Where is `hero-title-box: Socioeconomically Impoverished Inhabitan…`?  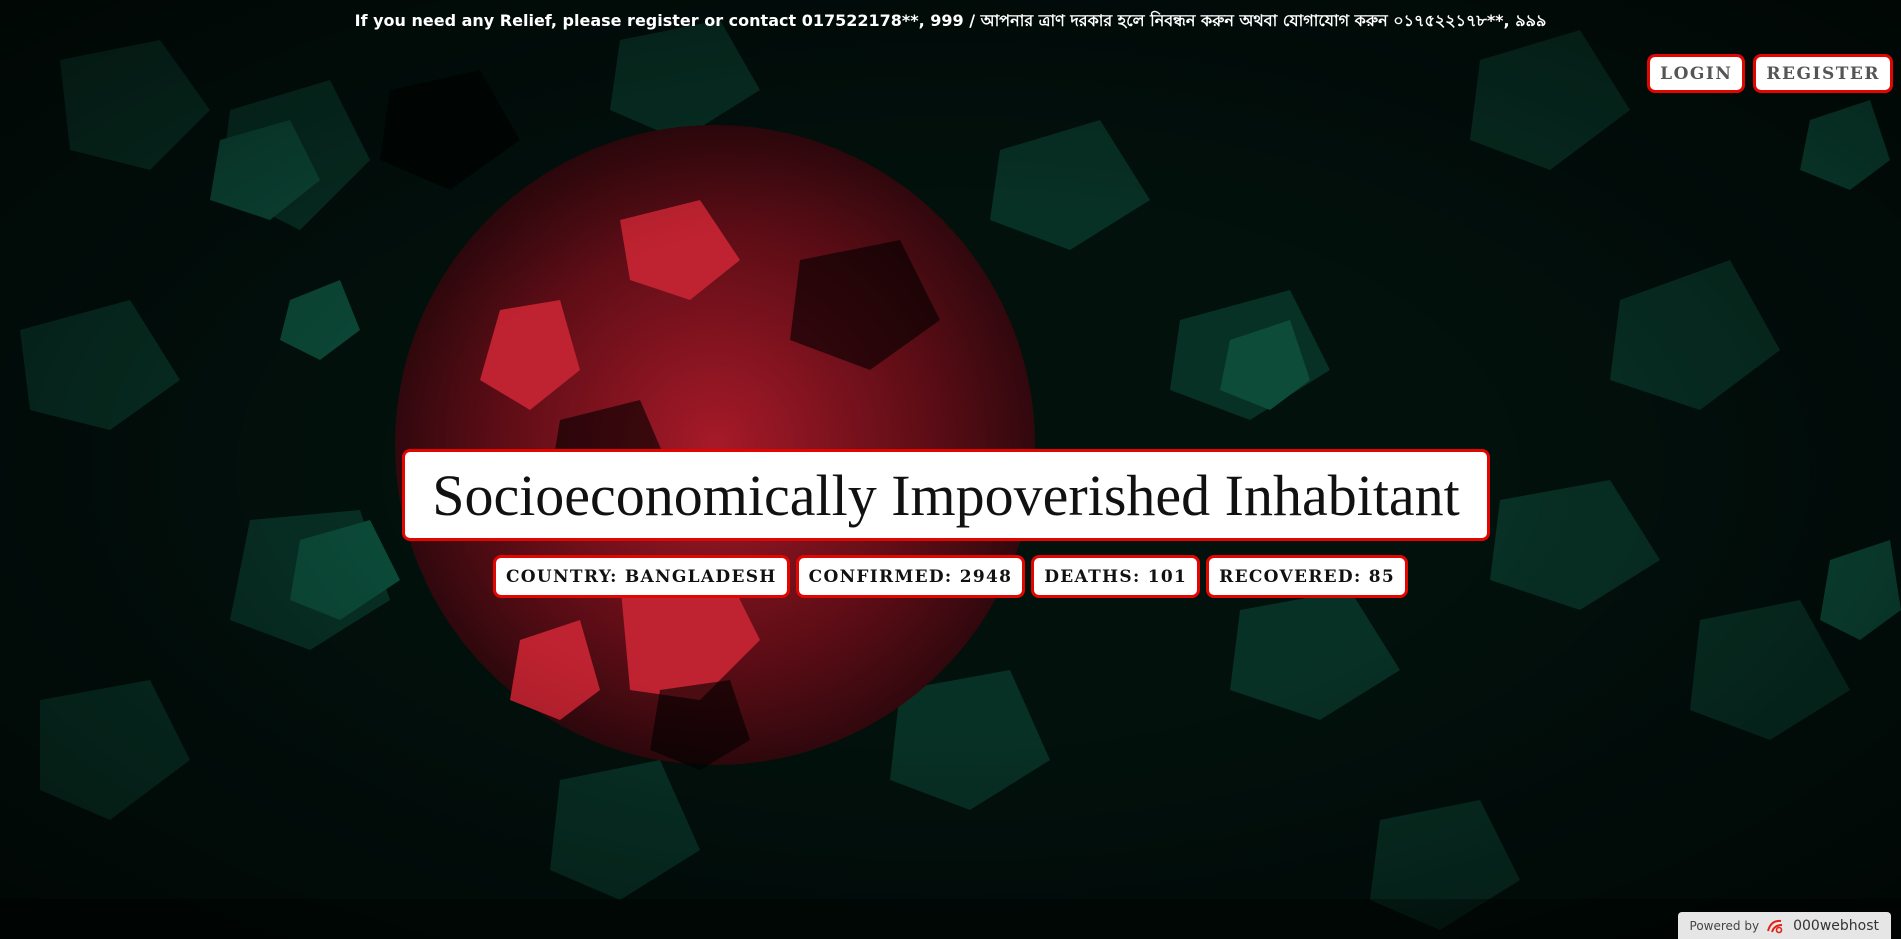 hero-title-box: Socioeconomically Impoverished Inhabitan… is located at coordinates (946, 495).